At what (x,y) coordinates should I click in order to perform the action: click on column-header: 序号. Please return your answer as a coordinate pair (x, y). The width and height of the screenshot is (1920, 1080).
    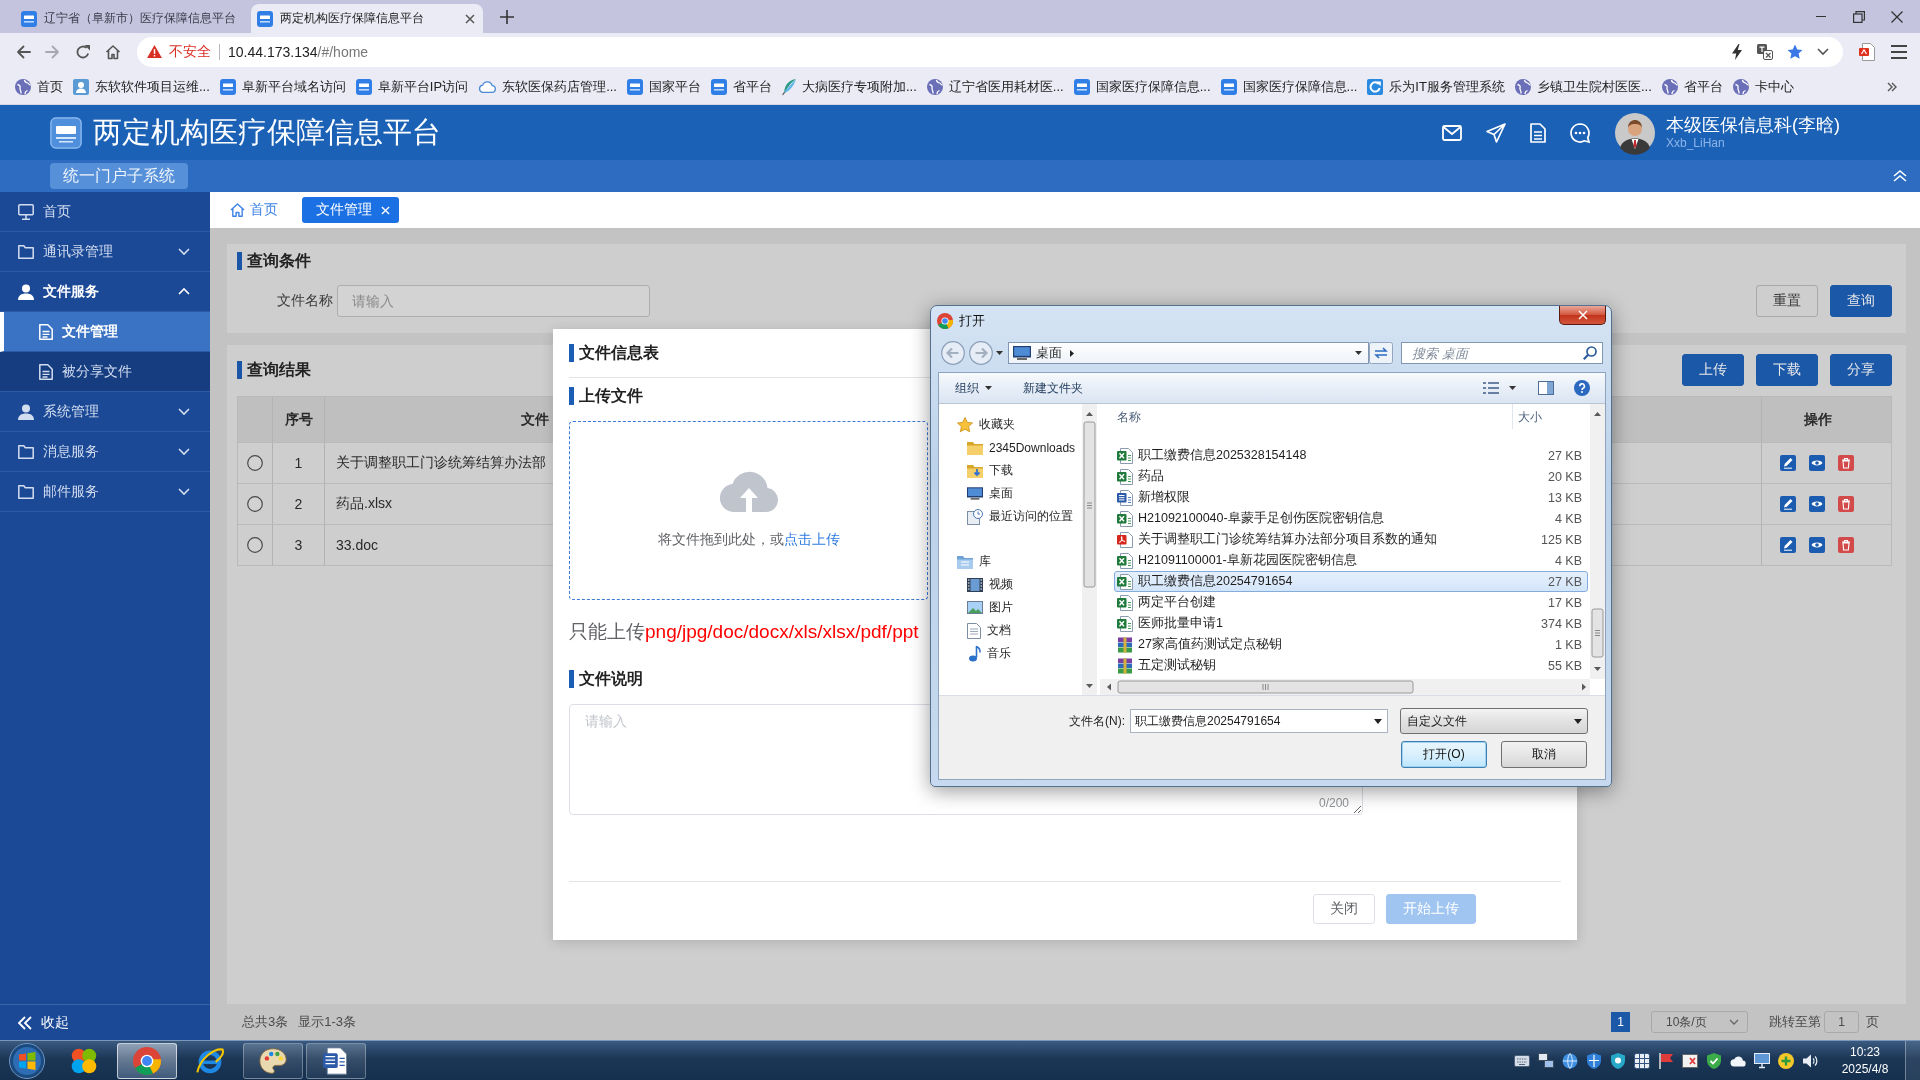
    Looking at the image, I should click on (298, 419).